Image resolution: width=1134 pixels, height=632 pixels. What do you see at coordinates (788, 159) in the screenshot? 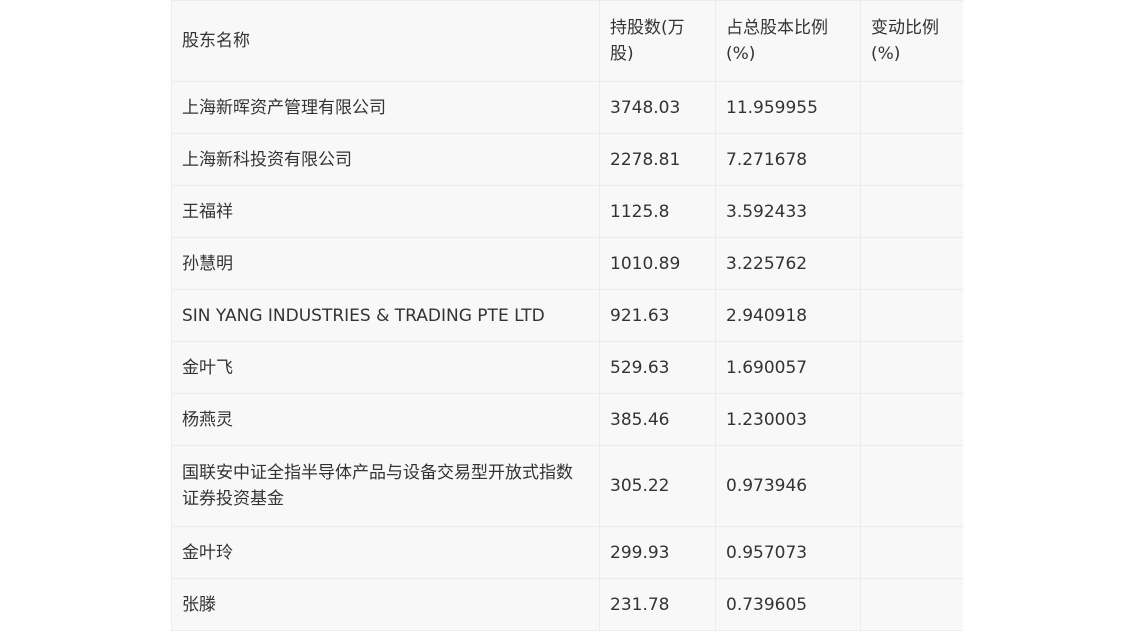
I see `cell-ratio: 7.271678` at bounding box center [788, 159].